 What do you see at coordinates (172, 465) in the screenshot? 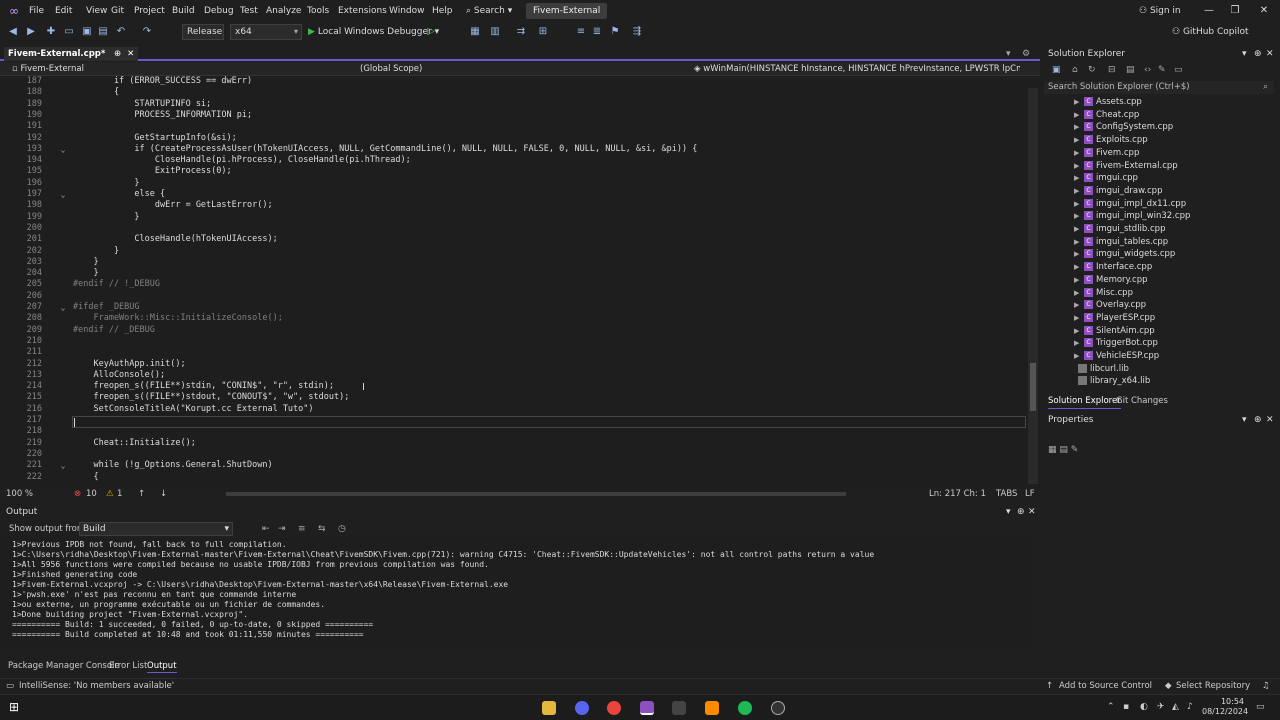
I see `code-line: while (!g_Options.General.ShutDown)` at bounding box center [172, 465].